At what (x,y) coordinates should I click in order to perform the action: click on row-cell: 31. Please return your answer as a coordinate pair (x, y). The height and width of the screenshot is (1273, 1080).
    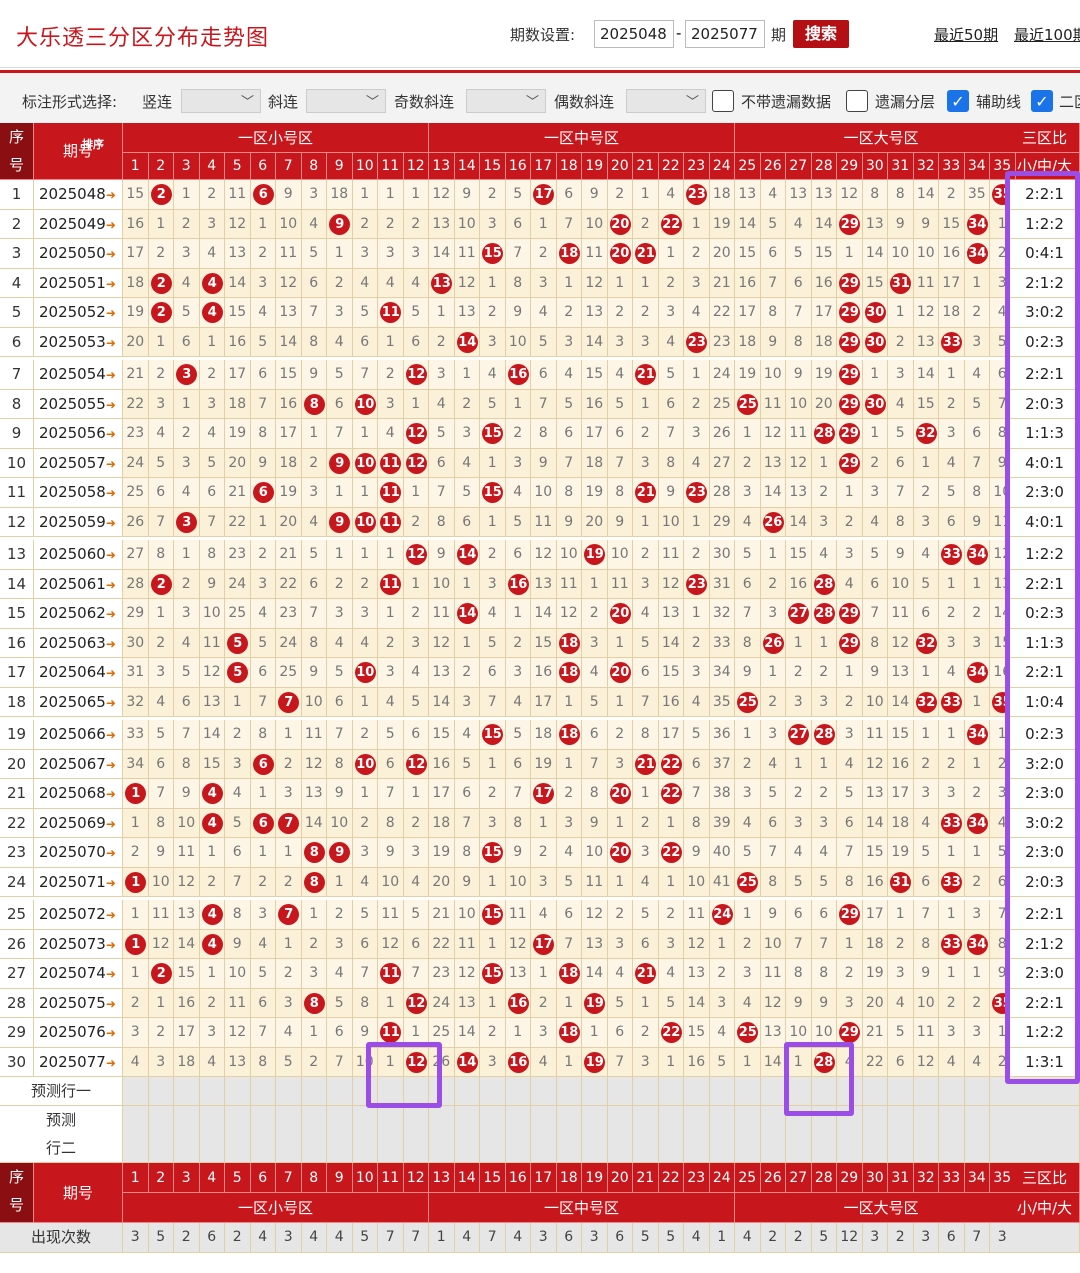
    Looking at the image, I should click on (901, 283).